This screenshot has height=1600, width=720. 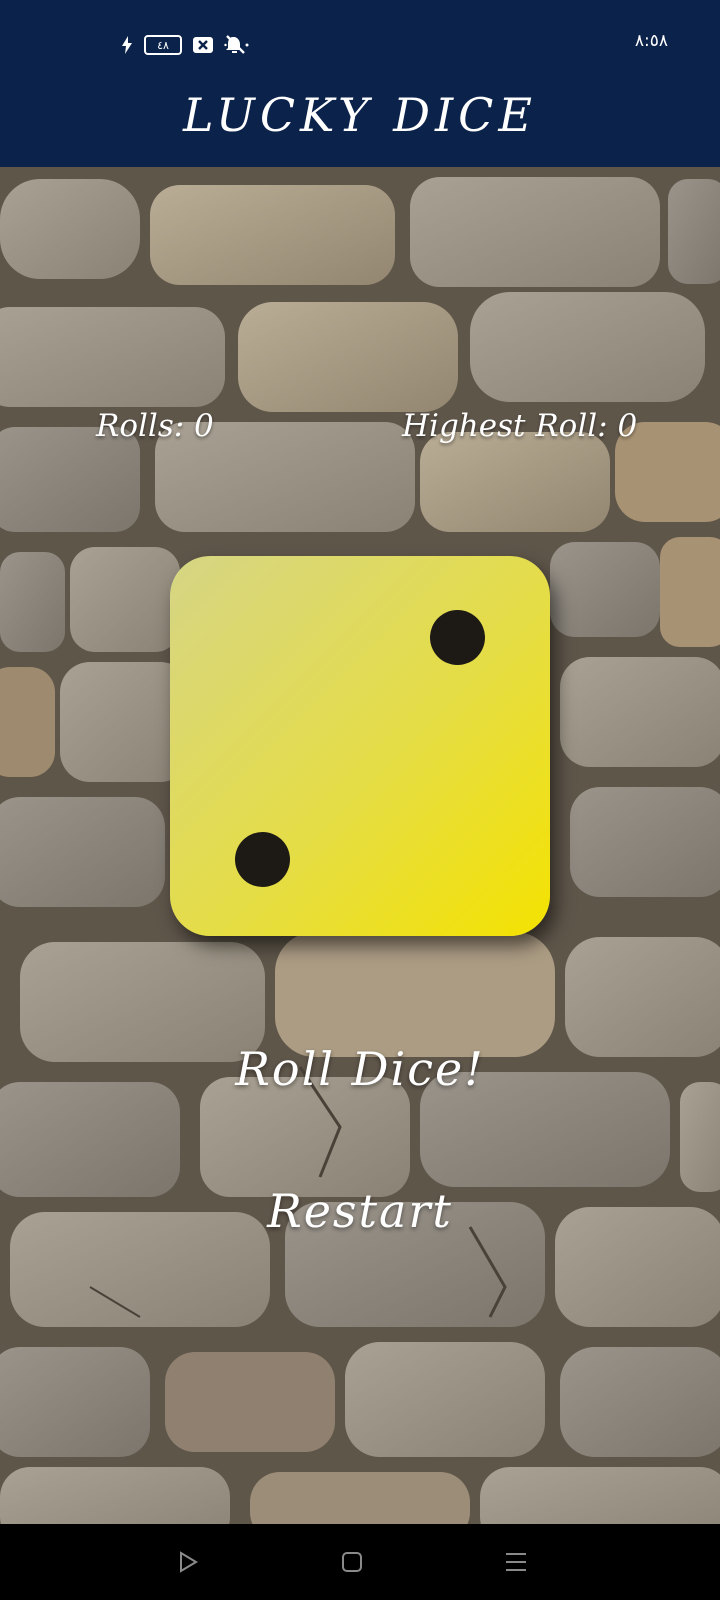 What do you see at coordinates (186, 45) in the screenshot?
I see `status-icons: ٤٨` at bounding box center [186, 45].